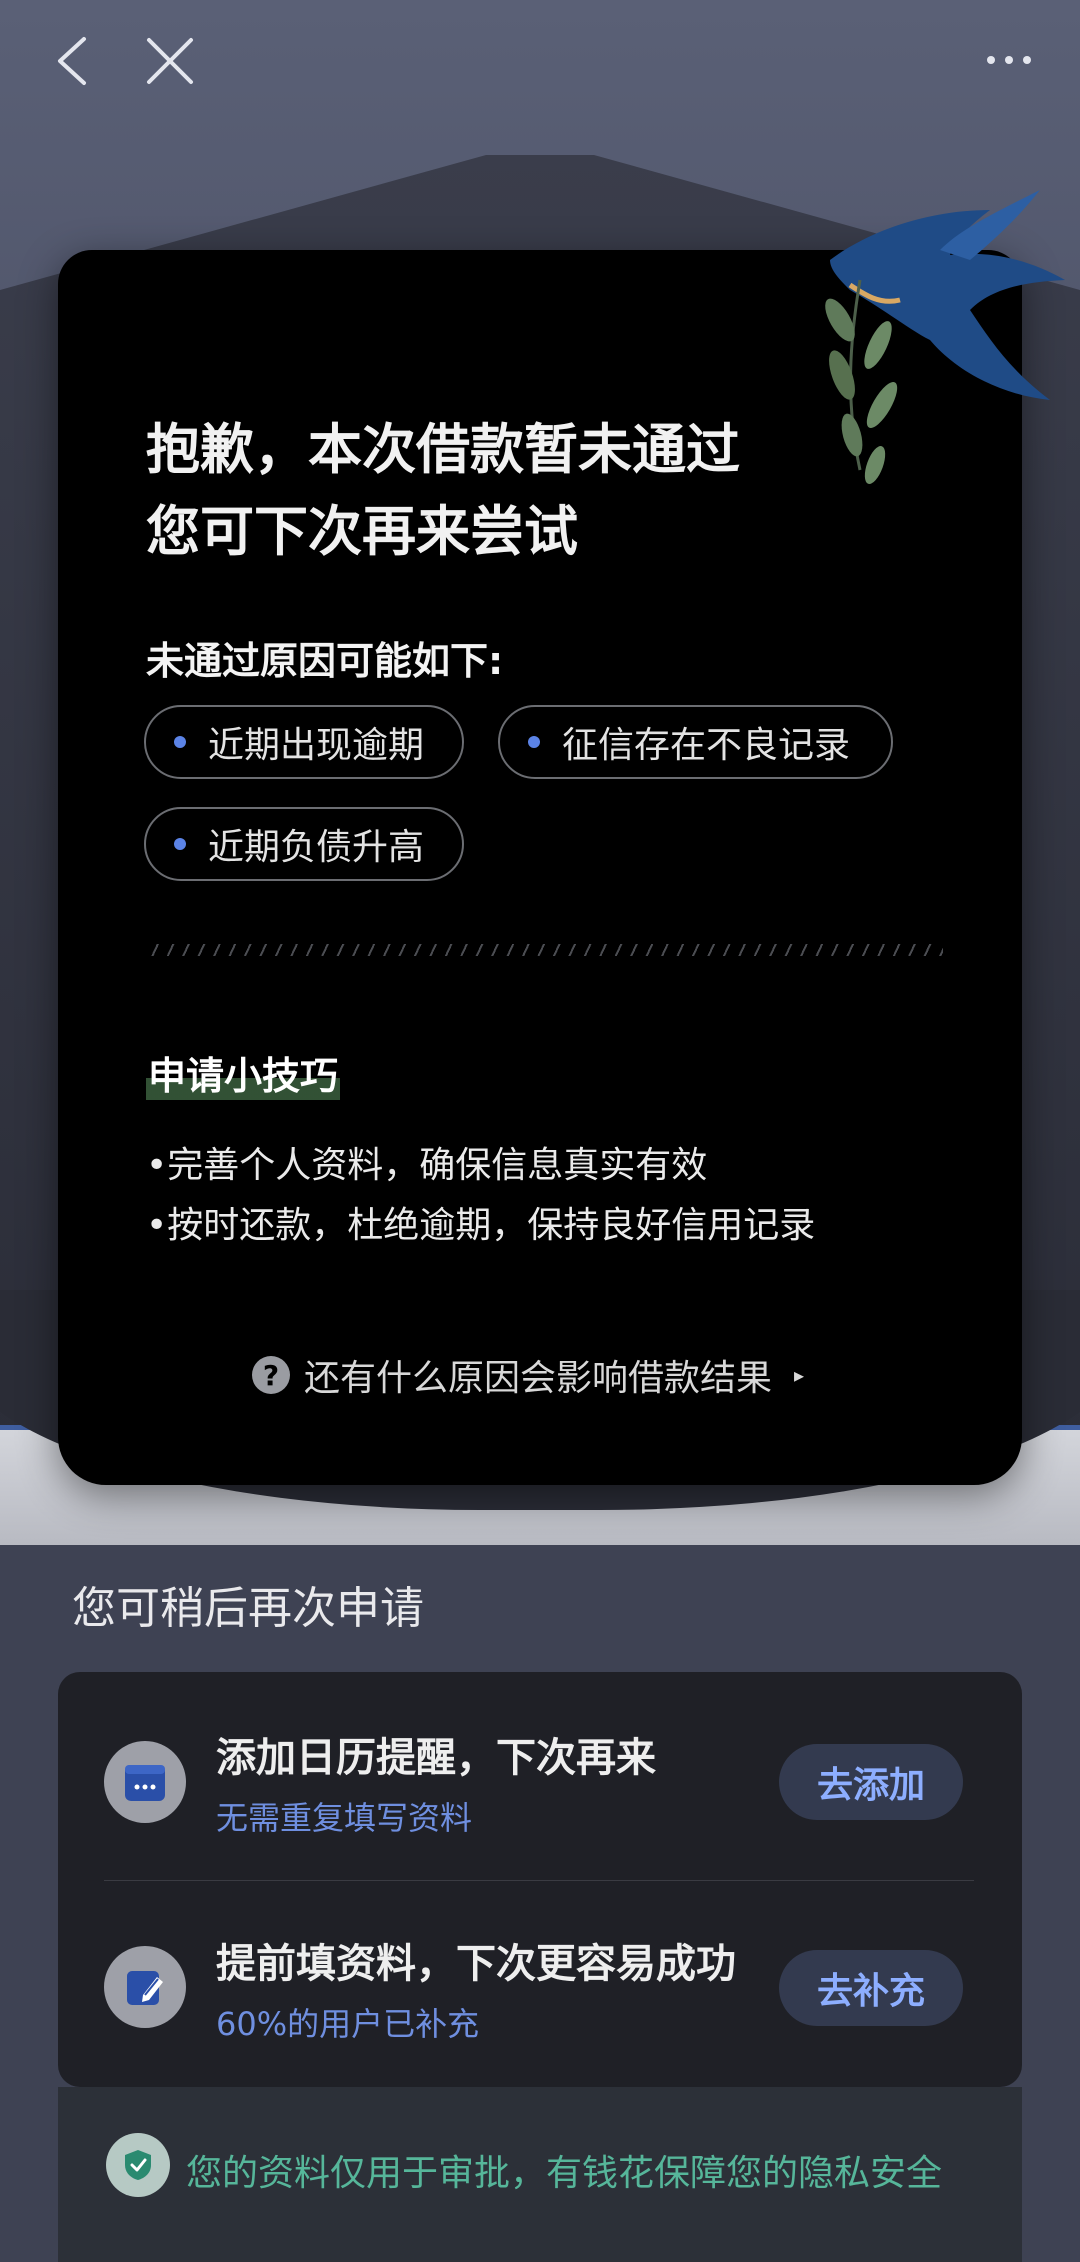 The width and height of the screenshot is (1080, 2262). Describe the element at coordinates (145, 1782) in the screenshot. I see `calendar-icon` at that location.